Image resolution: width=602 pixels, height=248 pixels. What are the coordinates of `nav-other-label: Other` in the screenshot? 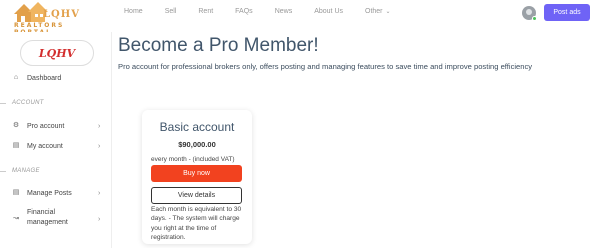 It's located at (374, 11).